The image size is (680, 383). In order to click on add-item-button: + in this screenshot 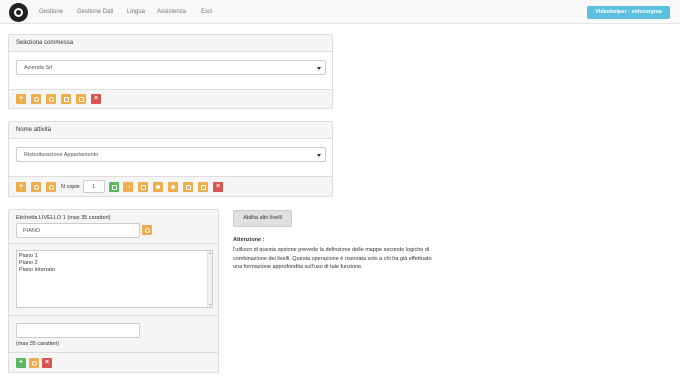, I will do `click(21, 363)`.